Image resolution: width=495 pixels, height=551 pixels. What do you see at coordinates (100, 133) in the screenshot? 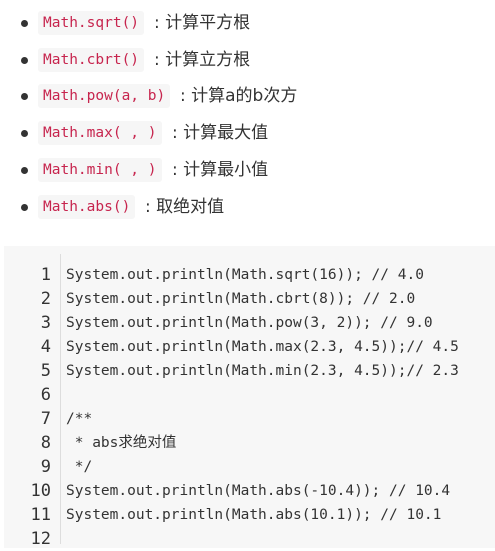
I see `method-code: Math.max( , )` at bounding box center [100, 133].